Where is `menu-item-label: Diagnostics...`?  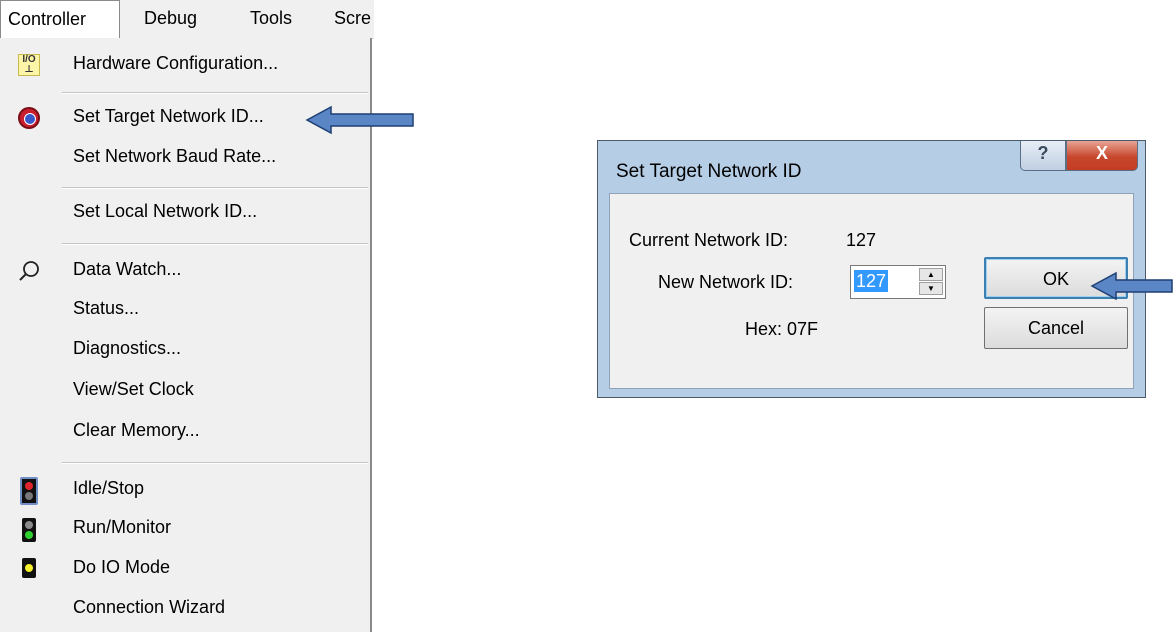
menu-item-label: Diagnostics... is located at coordinates (127, 348).